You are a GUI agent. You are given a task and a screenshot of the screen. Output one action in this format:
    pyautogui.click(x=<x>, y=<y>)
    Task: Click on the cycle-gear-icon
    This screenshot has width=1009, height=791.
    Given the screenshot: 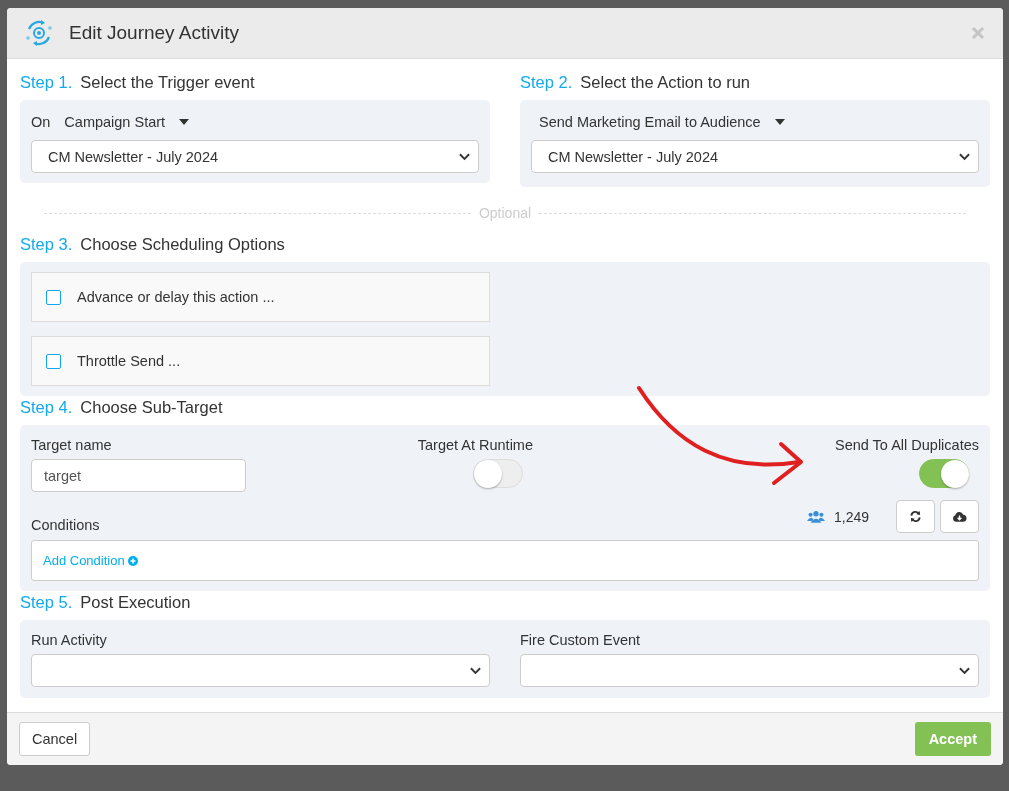 What is the action you would take?
    pyautogui.click(x=39, y=33)
    